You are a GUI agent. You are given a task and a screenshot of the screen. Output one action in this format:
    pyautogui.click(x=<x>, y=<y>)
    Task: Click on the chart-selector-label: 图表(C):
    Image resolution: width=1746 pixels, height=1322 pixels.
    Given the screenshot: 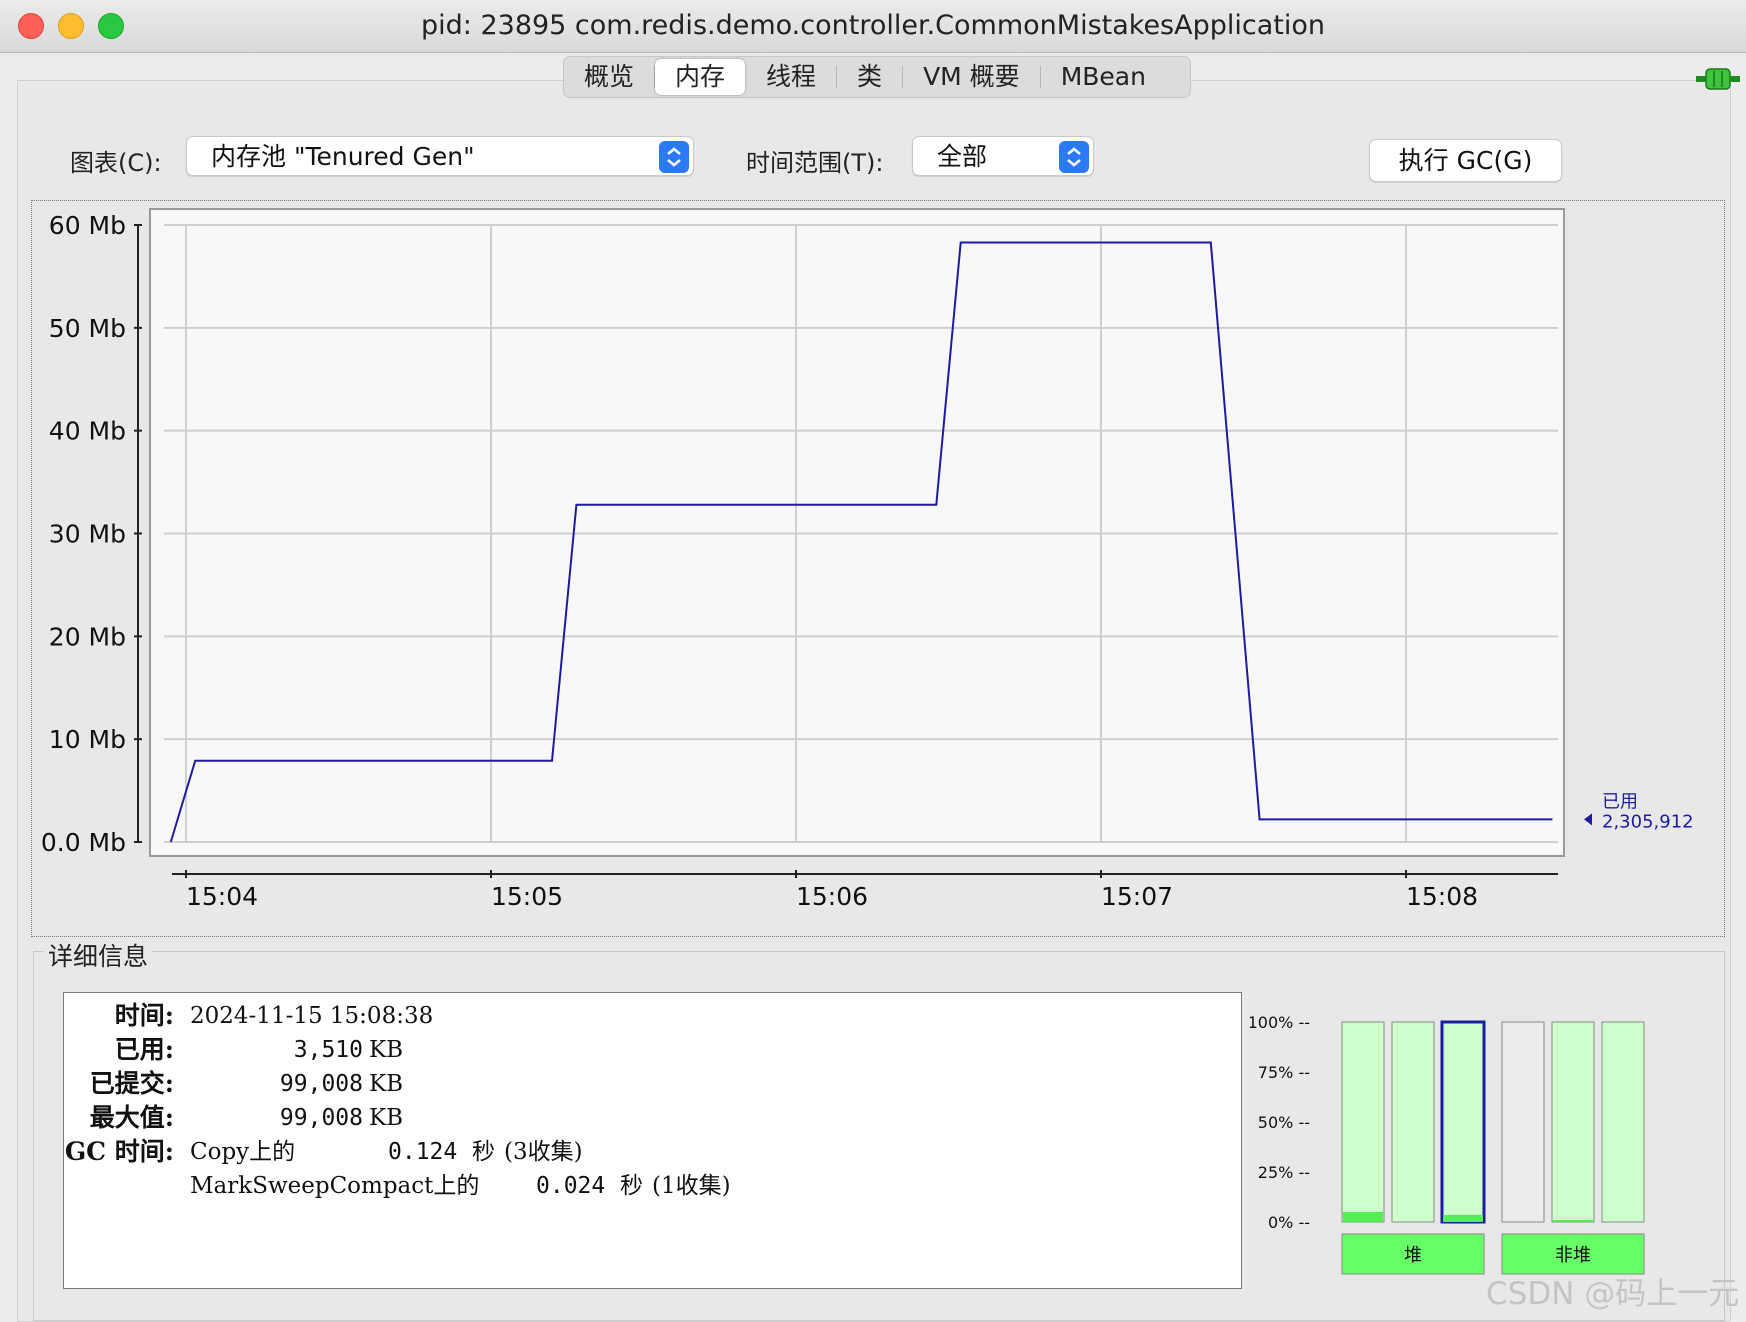 What is the action you would take?
    pyautogui.click(x=116, y=163)
    